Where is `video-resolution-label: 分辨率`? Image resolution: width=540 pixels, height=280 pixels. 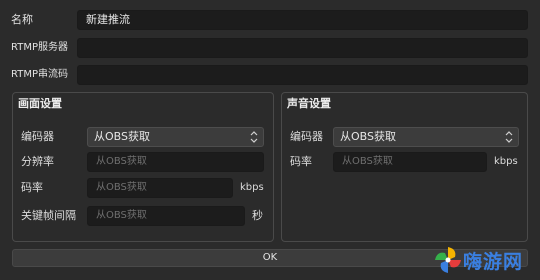
video-resolution-label: 分辨率 is located at coordinates (37, 161).